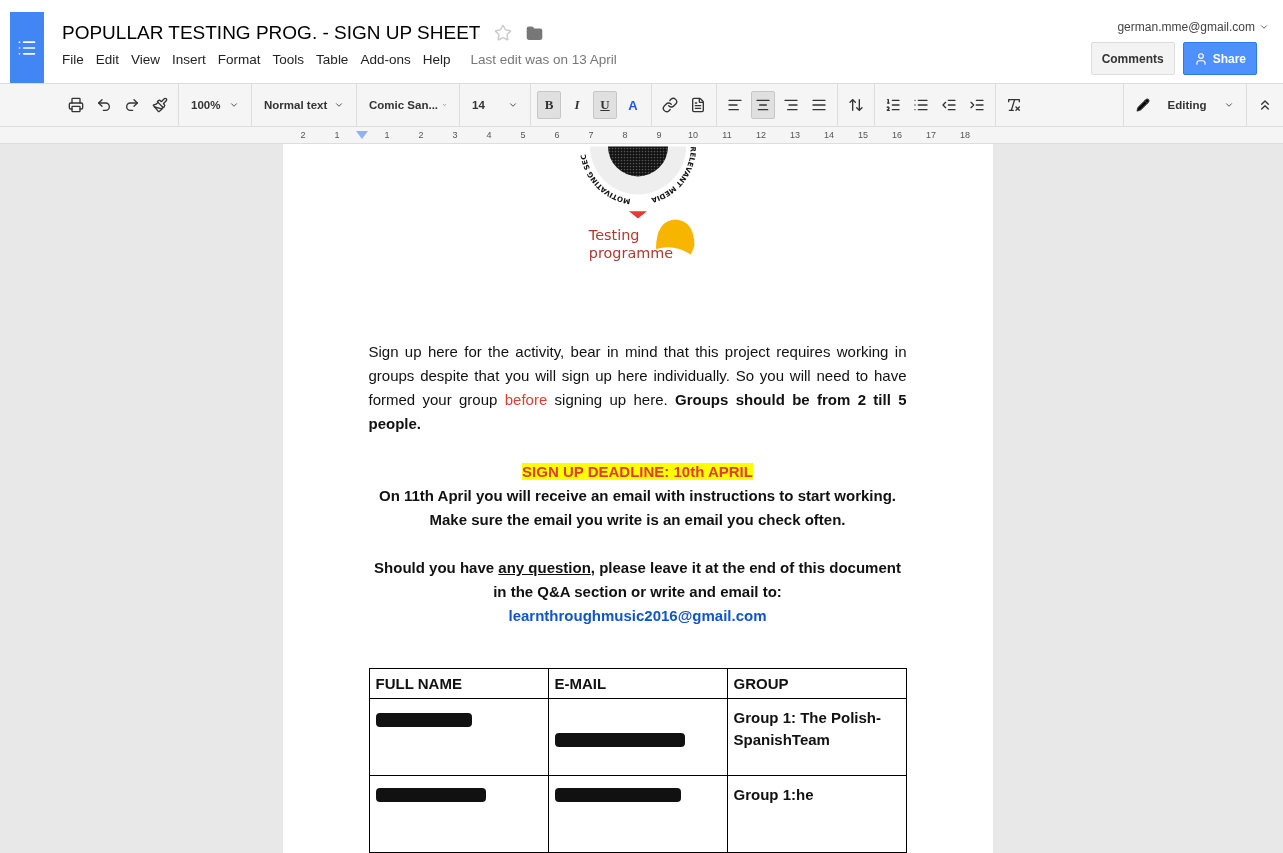 This screenshot has height=853, width=1283. What do you see at coordinates (637, 683) in the screenshot?
I see `column-header: E-MAIL` at bounding box center [637, 683].